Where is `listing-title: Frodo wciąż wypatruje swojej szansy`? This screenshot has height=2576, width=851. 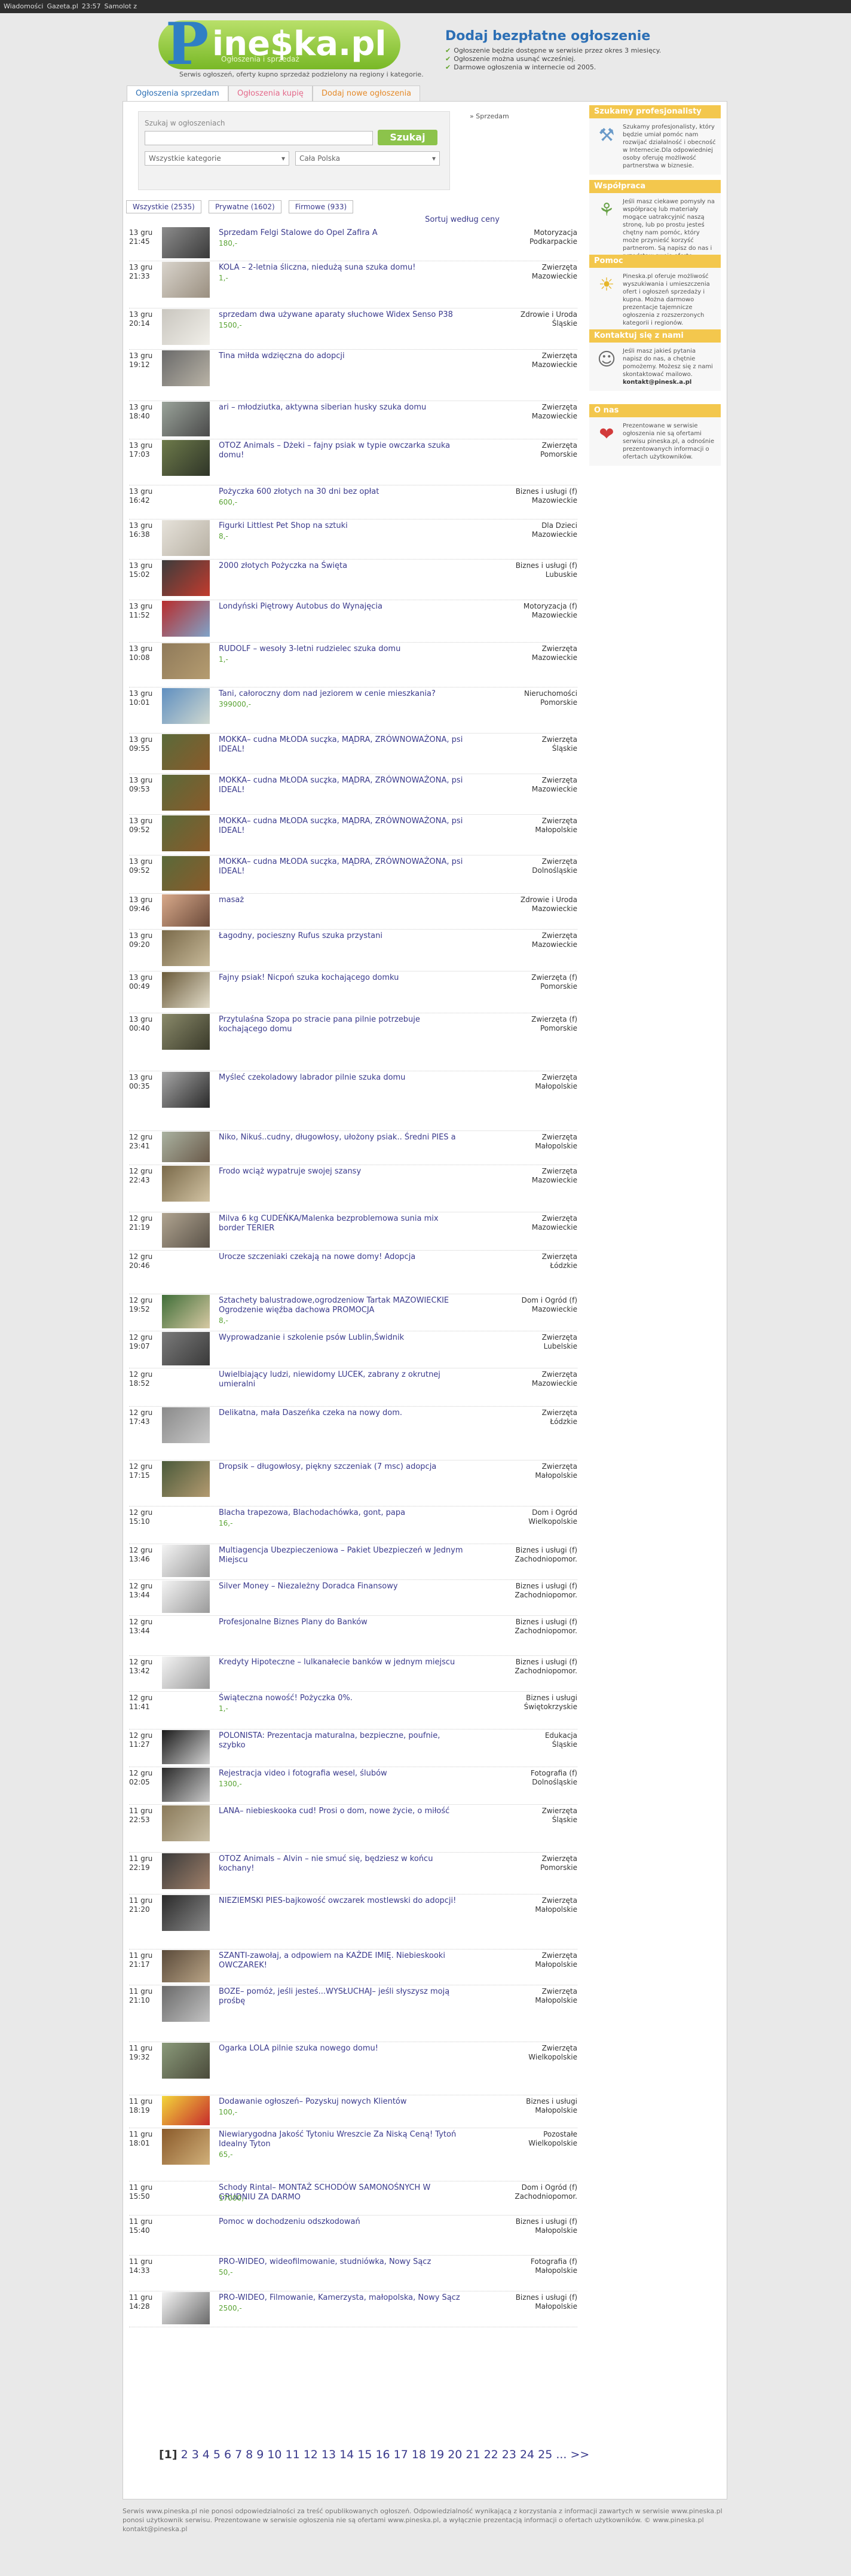 listing-title: Frodo wciąż wypatruje swojej szansy is located at coordinates (341, 1172).